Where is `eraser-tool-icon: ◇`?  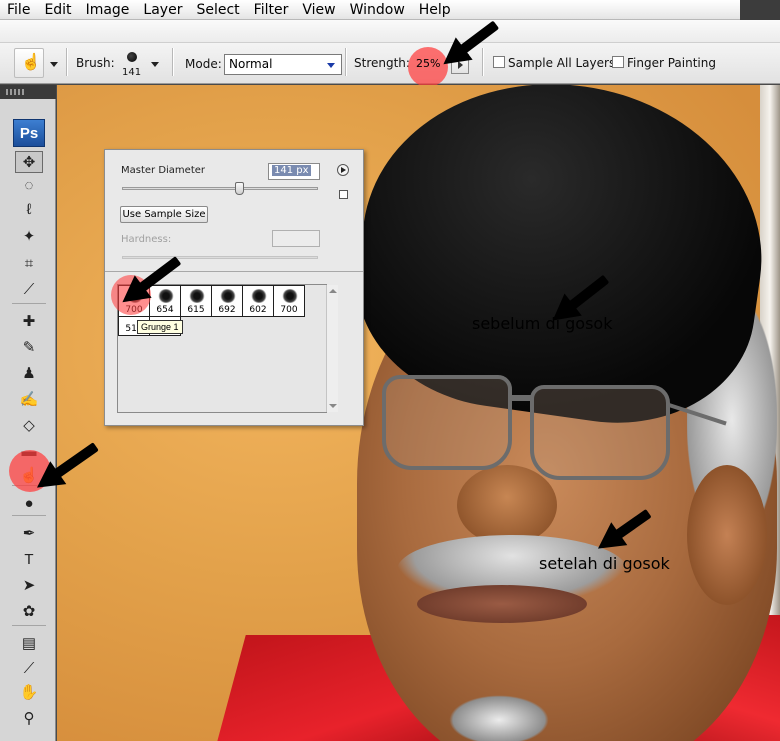
eraser-tool-icon: ◇ is located at coordinates (29, 425).